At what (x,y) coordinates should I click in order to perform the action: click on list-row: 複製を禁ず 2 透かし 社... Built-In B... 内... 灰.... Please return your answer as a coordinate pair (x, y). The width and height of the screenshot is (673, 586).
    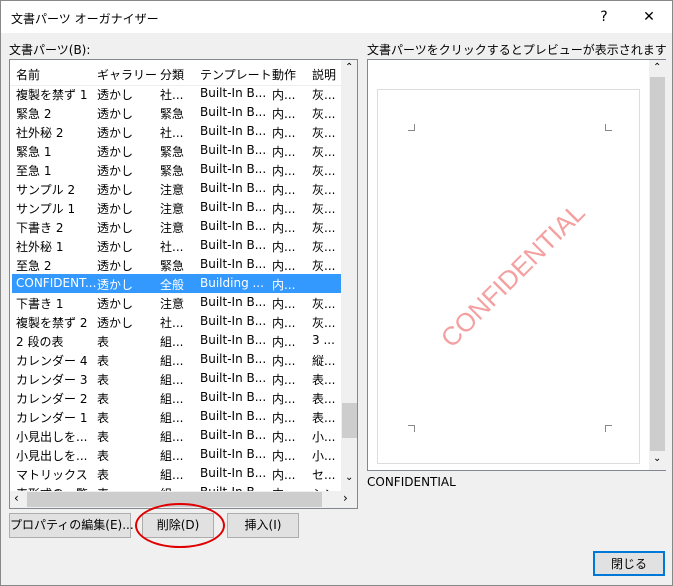
    Looking at the image, I should click on (177, 321).